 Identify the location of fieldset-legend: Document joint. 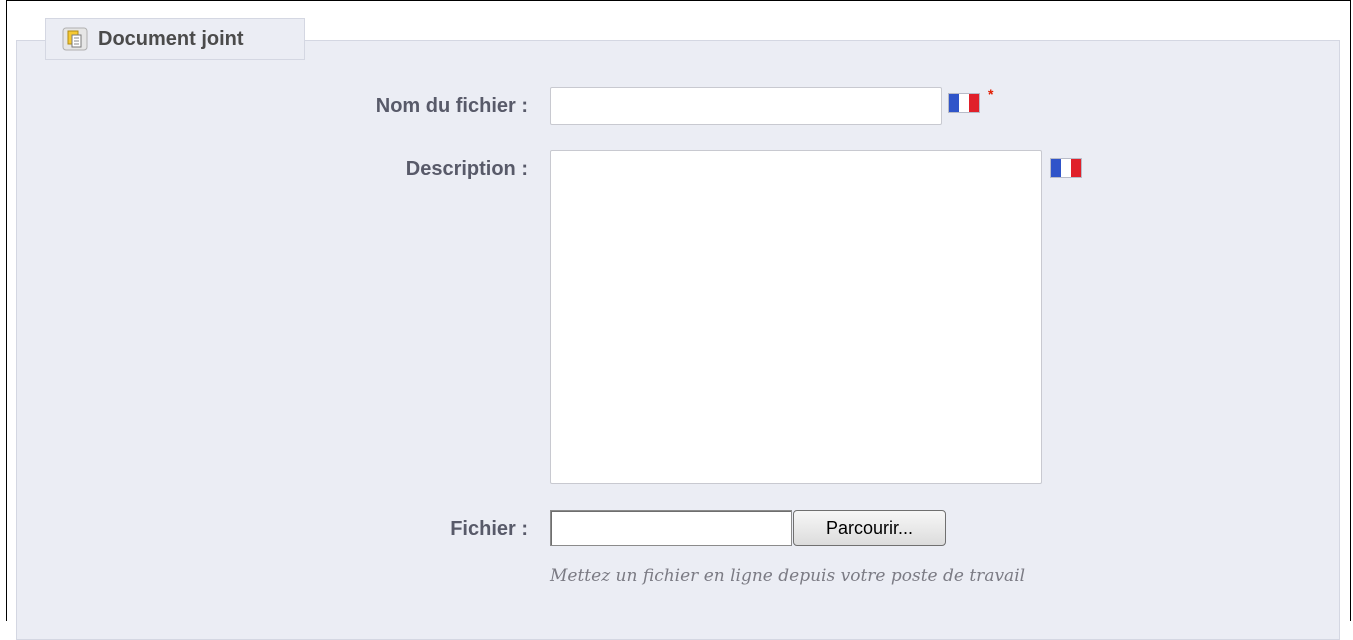
(175, 39).